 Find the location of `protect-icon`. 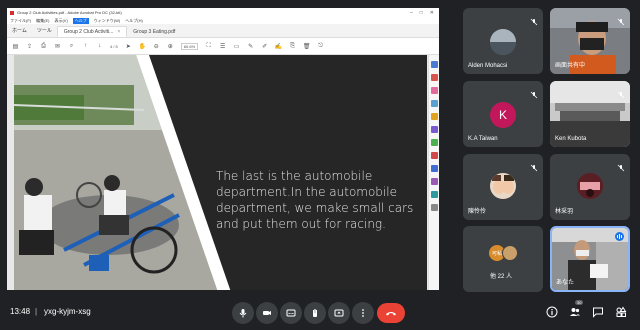

protect-icon is located at coordinates (434, 168).